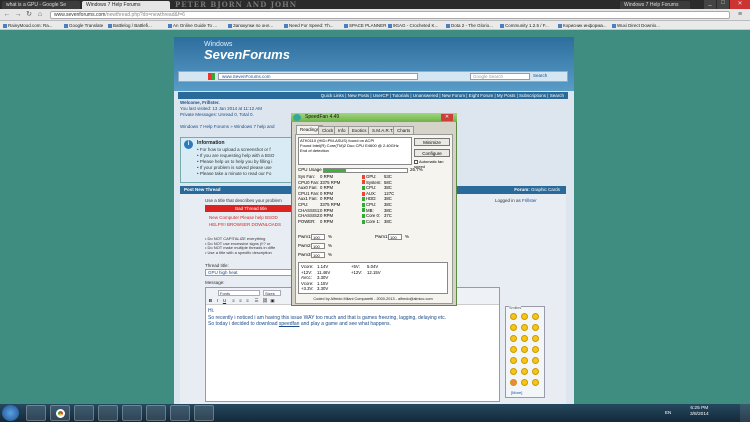  Describe the element at coordinates (318, 237) in the screenshot. I see `pwm1-input: 100` at that location.